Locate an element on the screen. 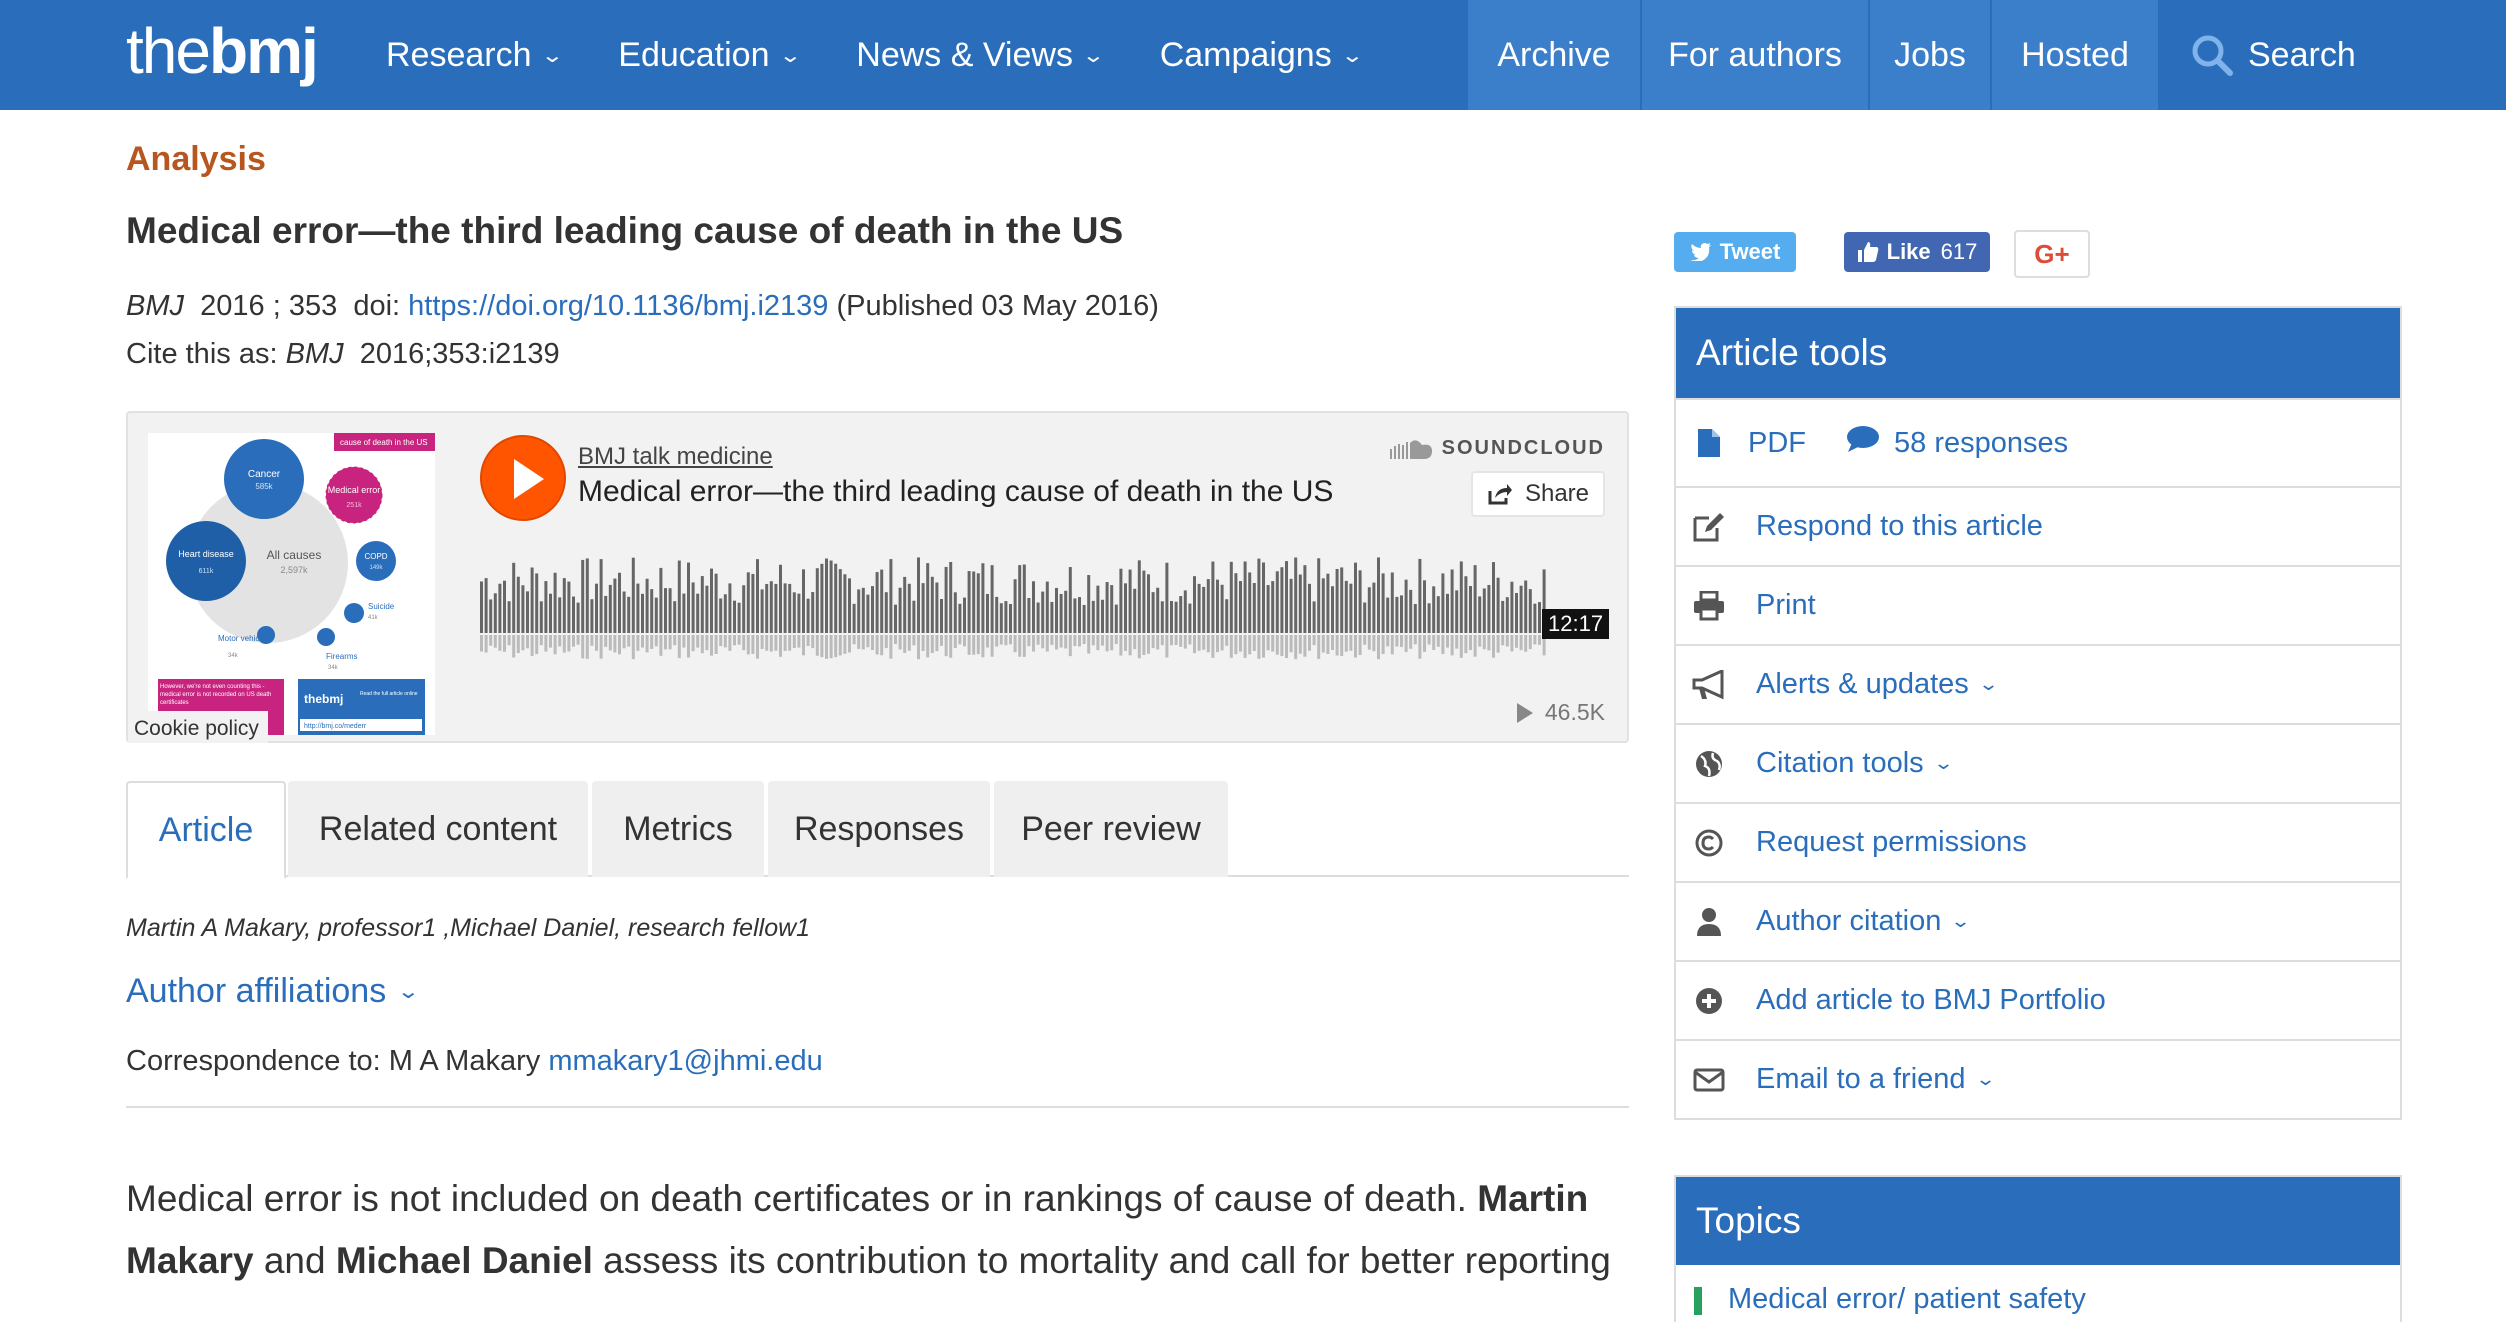 The width and height of the screenshot is (2506, 1322). audio-waveform is located at coordinates (1045, 613).